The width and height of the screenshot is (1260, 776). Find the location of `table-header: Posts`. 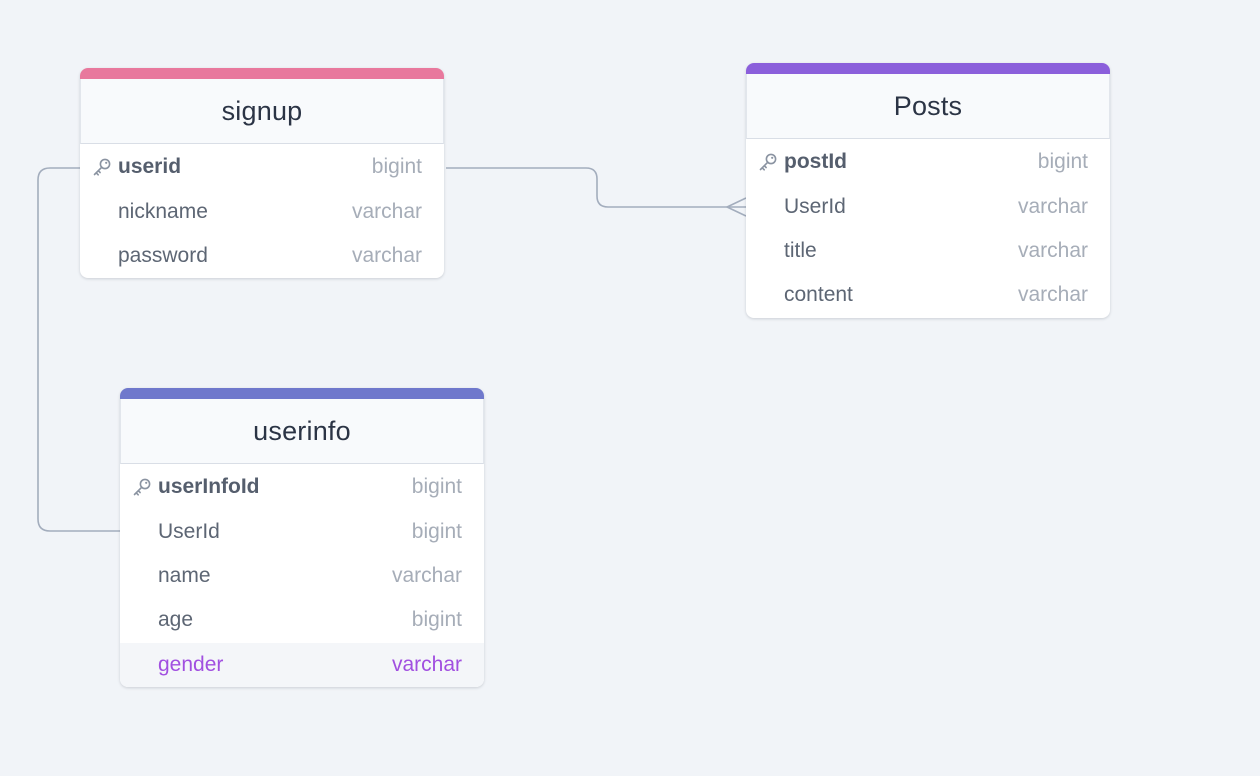

table-header: Posts is located at coordinates (928, 106).